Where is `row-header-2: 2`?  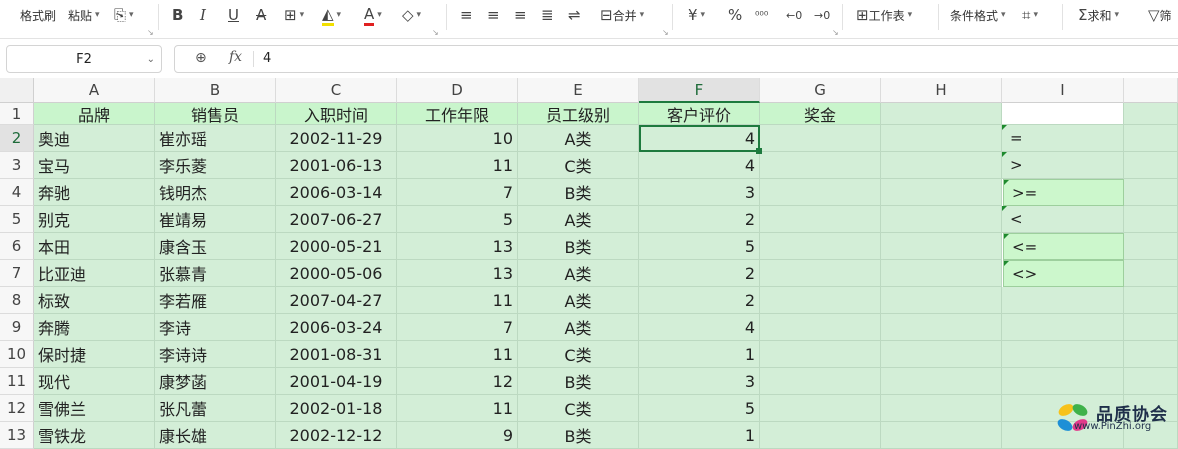
row-header-2: 2 is located at coordinates (17, 138).